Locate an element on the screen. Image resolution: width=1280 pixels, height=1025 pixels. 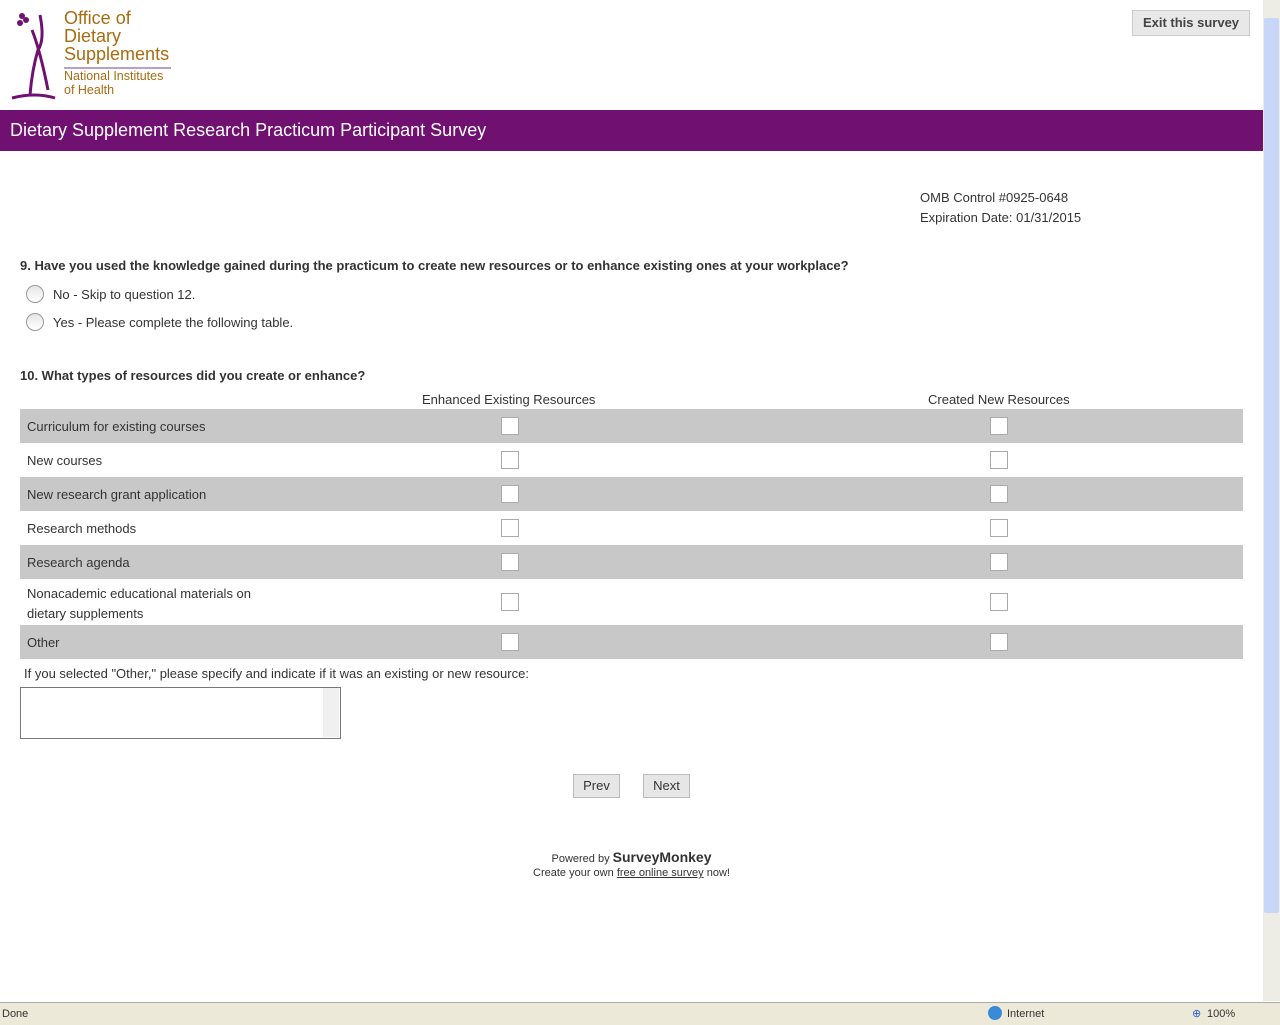
omb-control: OMB Control #0925-0648 is located at coordinates (994, 197).